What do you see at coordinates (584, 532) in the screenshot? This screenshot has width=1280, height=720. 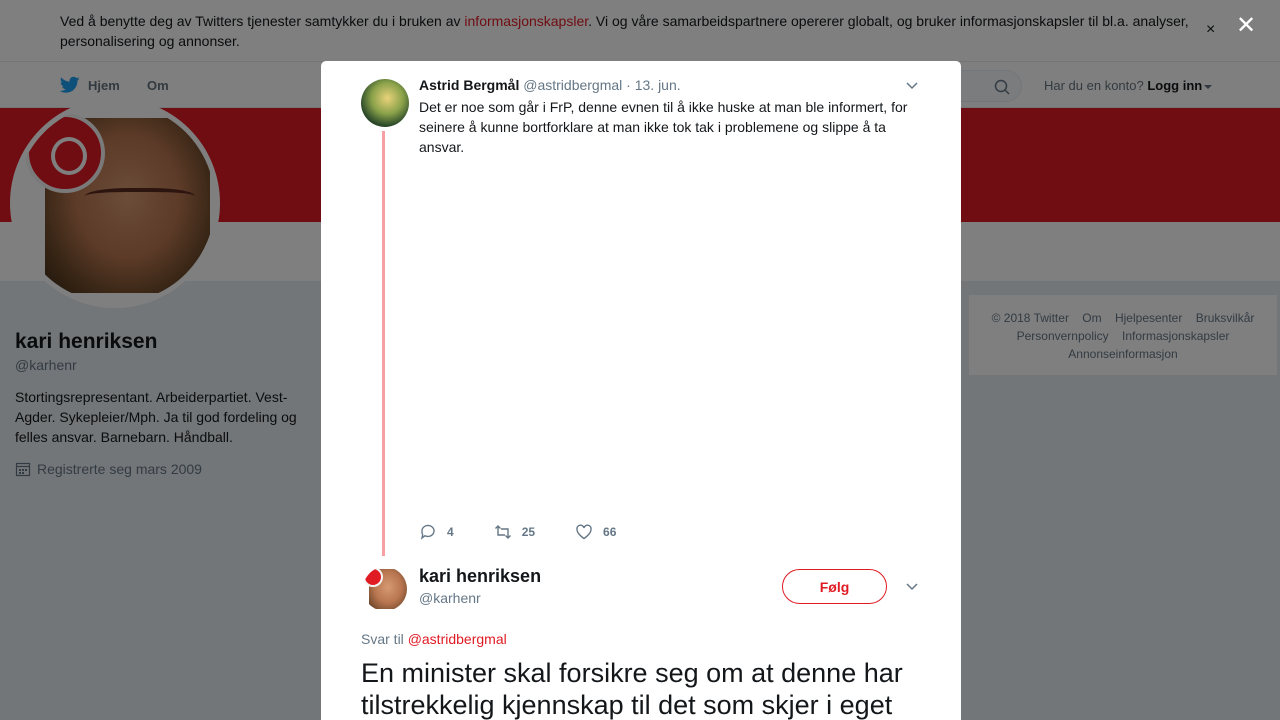 I see `heart-icon` at bounding box center [584, 532].